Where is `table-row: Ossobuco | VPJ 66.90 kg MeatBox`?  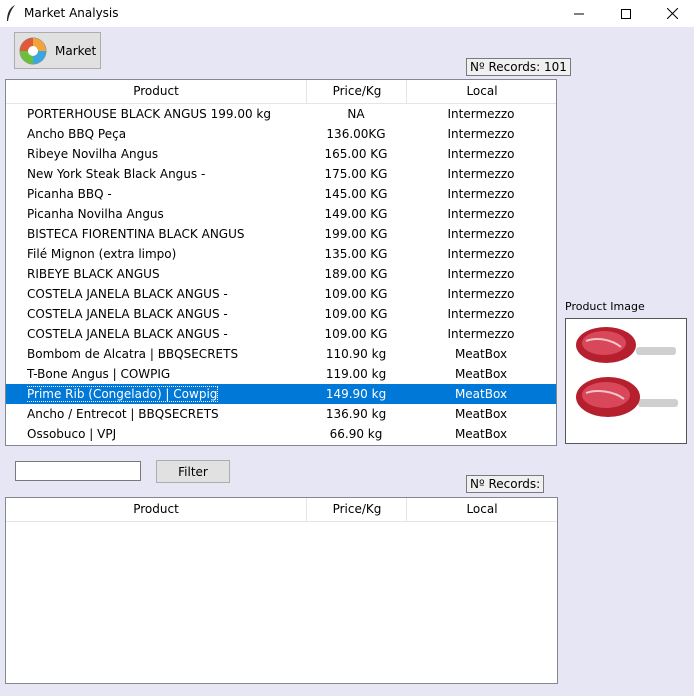 table-row: Ossobuco | VPJ 66.90 kg MeatBox is located at coordinates (281, 434).